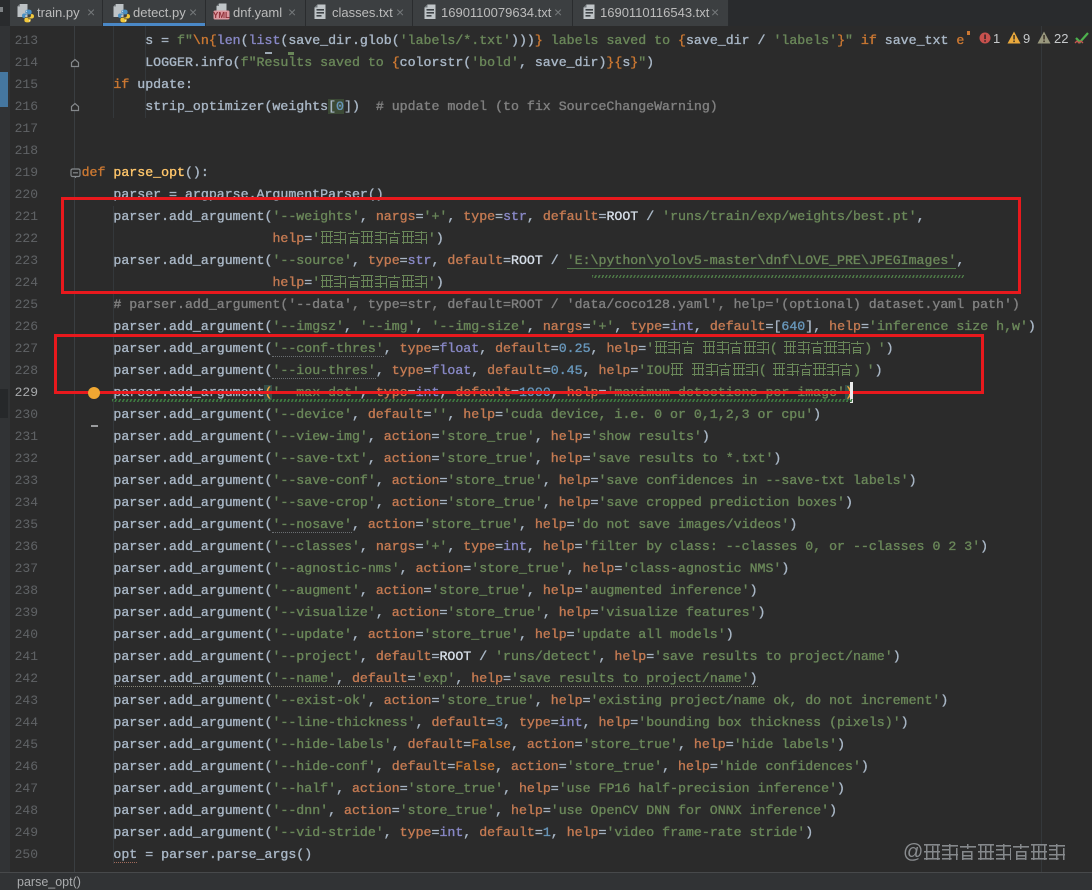 This screenshot has height=890, width=1092. I want to click on svg-text: YML, so click(221, 15).